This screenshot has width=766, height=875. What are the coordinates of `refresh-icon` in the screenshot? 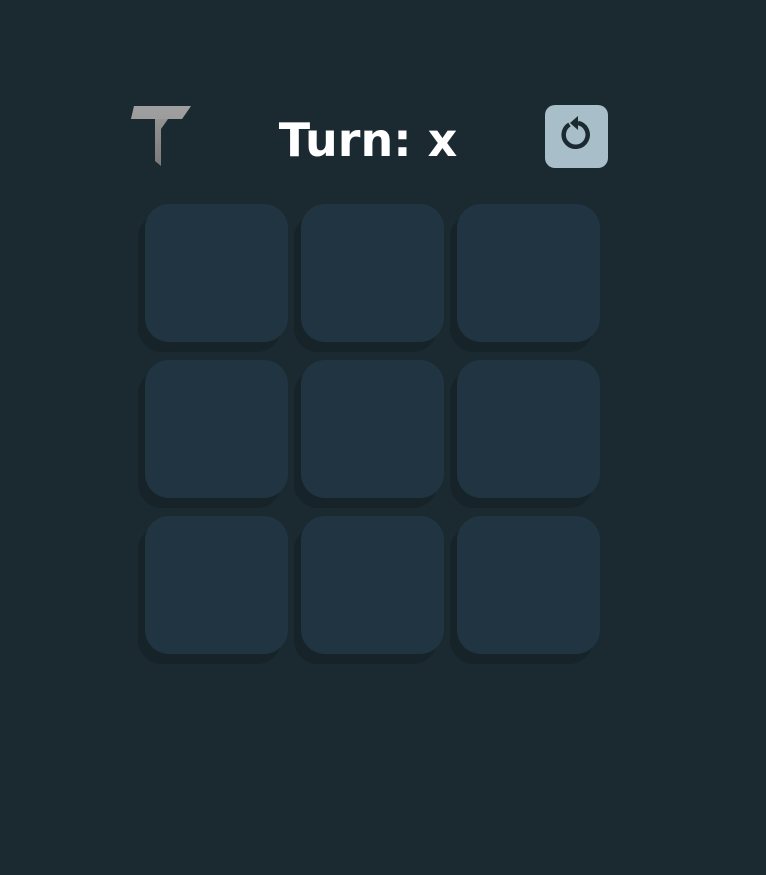 It's located at (577, 136).